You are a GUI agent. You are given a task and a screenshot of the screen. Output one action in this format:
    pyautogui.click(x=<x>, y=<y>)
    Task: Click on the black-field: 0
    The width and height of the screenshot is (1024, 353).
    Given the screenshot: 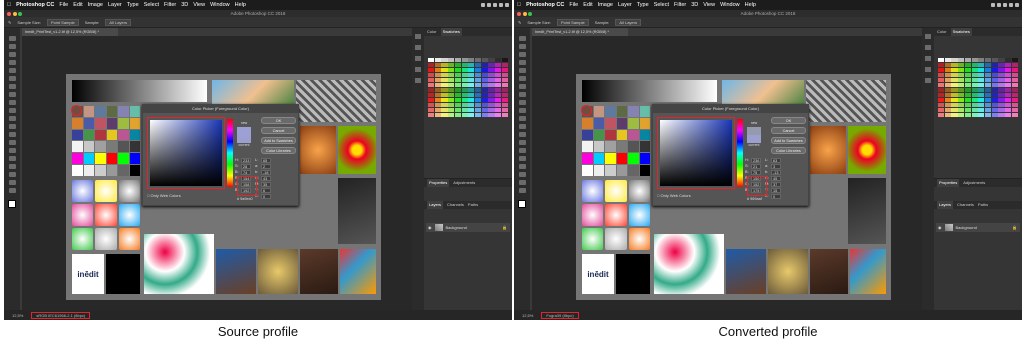 What is the action you would take?
    pyautogui.click(x=266, y=196)
    